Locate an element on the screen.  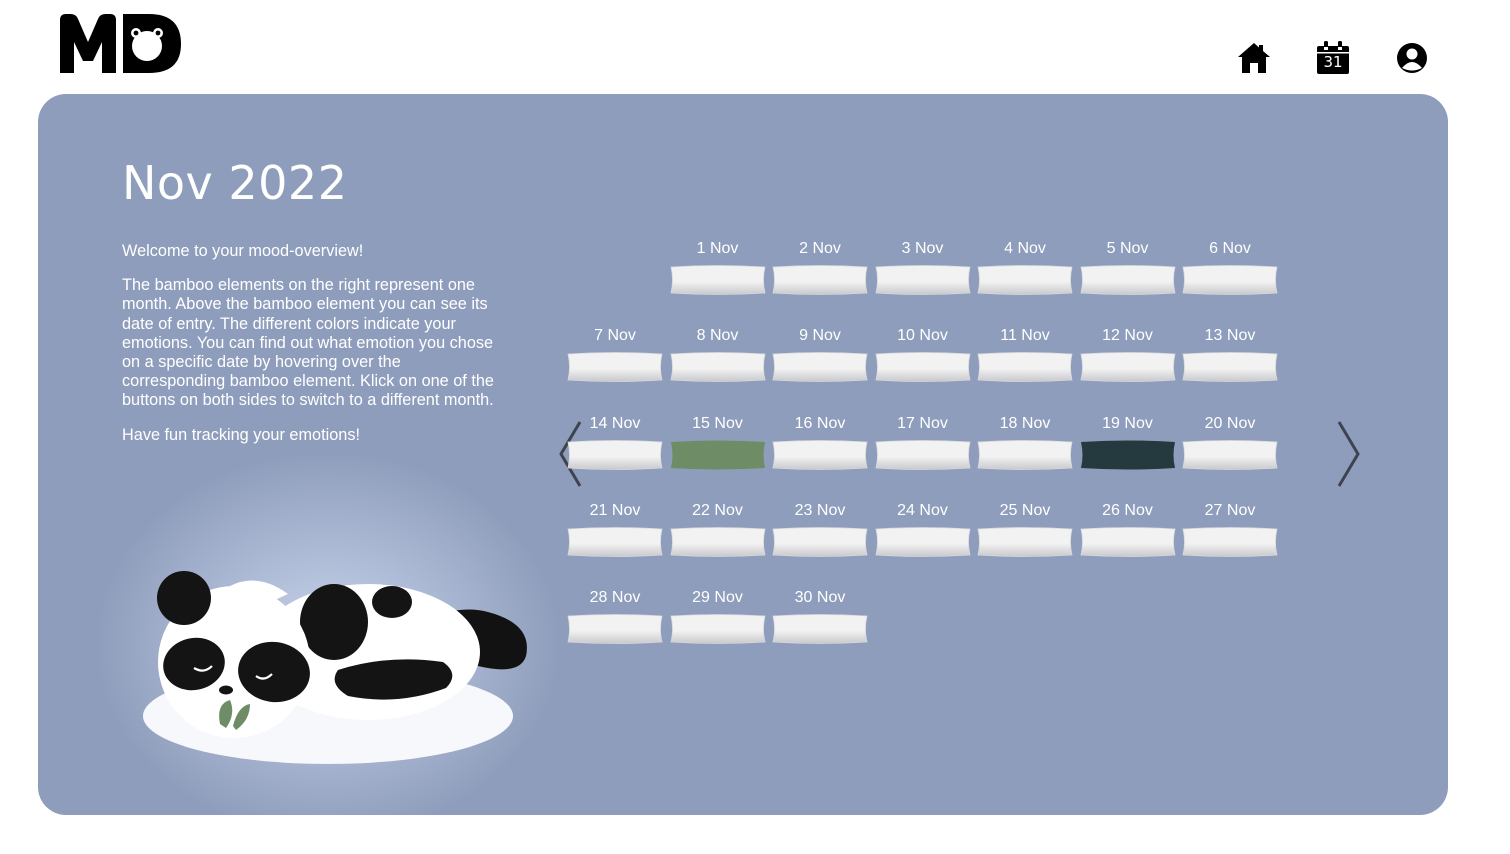
day-label: 3 Nov is located at coordinates (922, 248).